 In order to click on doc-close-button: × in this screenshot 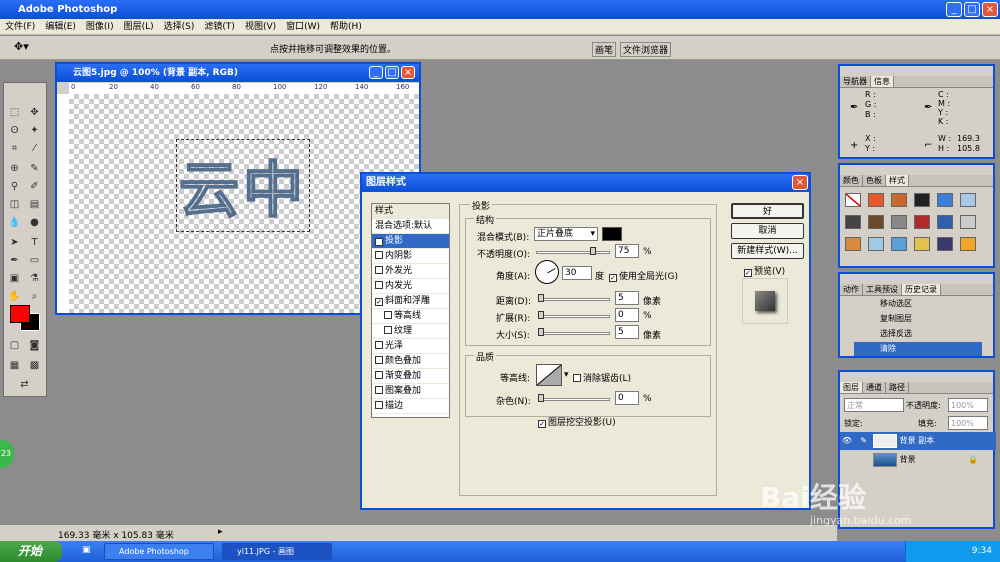, I will do `click(408, 72)`.